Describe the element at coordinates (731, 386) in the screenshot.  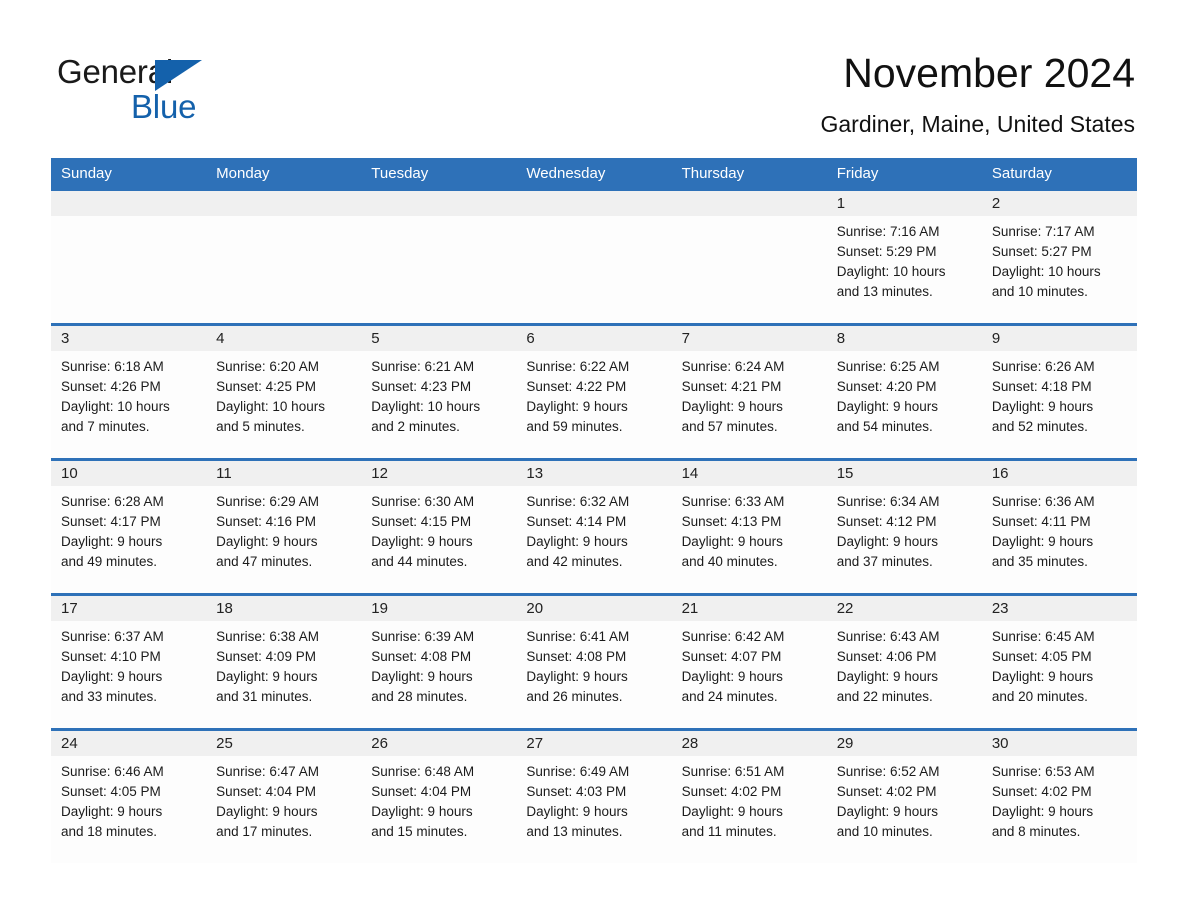
I see `sunset-text: Sunset: 4:21 PM` at that location.